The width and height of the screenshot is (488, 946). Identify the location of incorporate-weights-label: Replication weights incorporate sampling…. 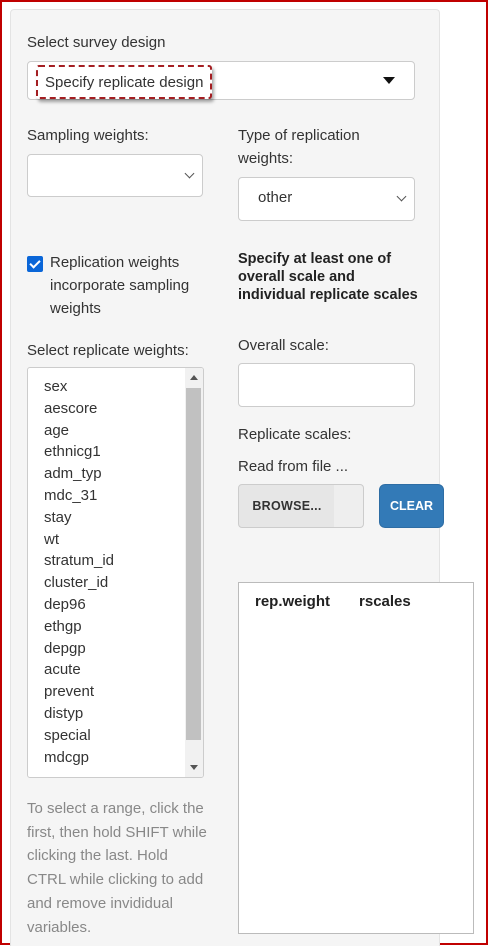
(120, 285).